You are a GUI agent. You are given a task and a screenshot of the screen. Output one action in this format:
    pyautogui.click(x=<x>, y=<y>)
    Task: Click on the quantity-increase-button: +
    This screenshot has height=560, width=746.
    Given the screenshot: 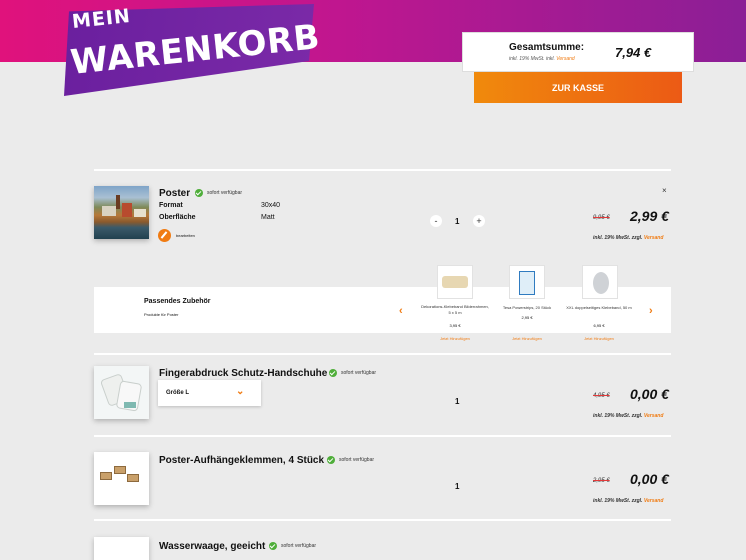 What is the action you would take?
    pyautogui.click(x=479, y=221)
    